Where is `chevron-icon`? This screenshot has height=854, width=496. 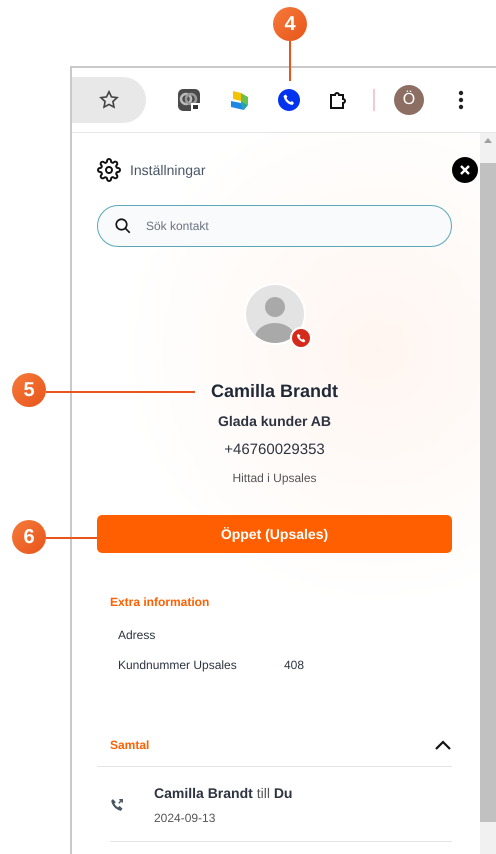 chevron-icon is located at coordinates (443, 745).